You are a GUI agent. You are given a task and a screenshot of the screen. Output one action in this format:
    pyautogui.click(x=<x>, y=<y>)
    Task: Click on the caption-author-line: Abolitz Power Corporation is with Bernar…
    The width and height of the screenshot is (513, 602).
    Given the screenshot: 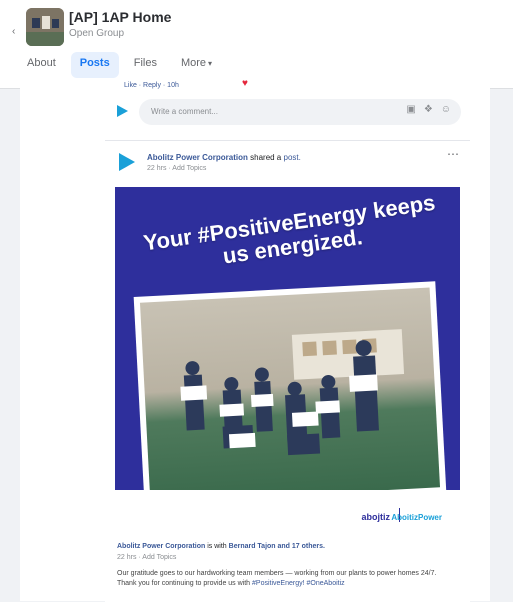 What is the action you would take?
    pyautogui.click(x=221, y=546)
    